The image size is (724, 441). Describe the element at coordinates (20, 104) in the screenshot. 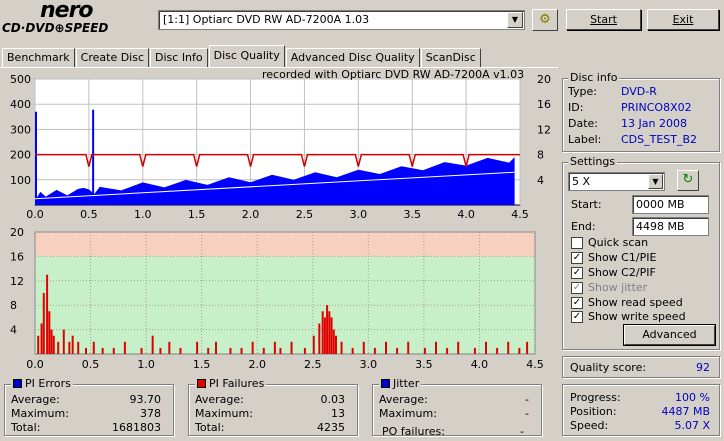

I see `y-tick-label: 400` at that location.